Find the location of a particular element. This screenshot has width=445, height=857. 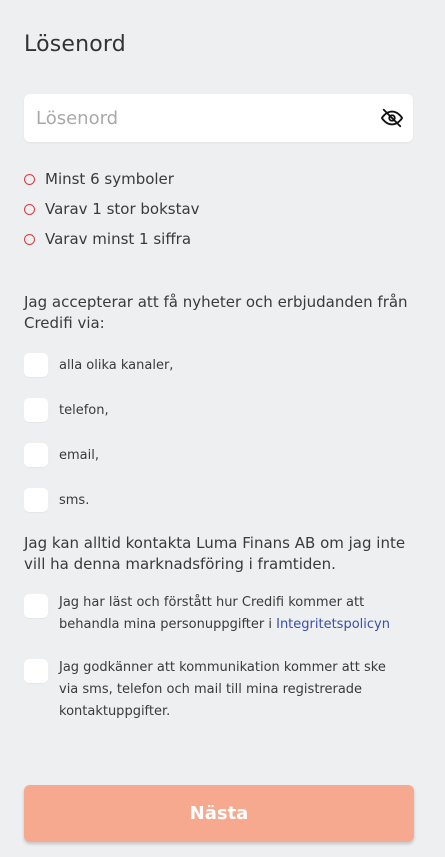

channel-email-label: email, is located at coordinates (79, 455).